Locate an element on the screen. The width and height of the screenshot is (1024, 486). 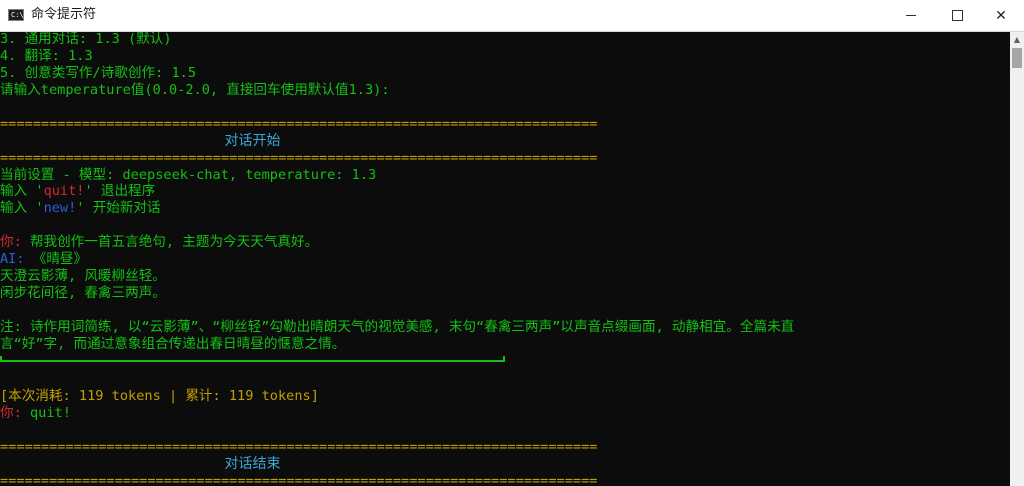
cmd-app-icon: C:\ is located at coordinates (16, 15).